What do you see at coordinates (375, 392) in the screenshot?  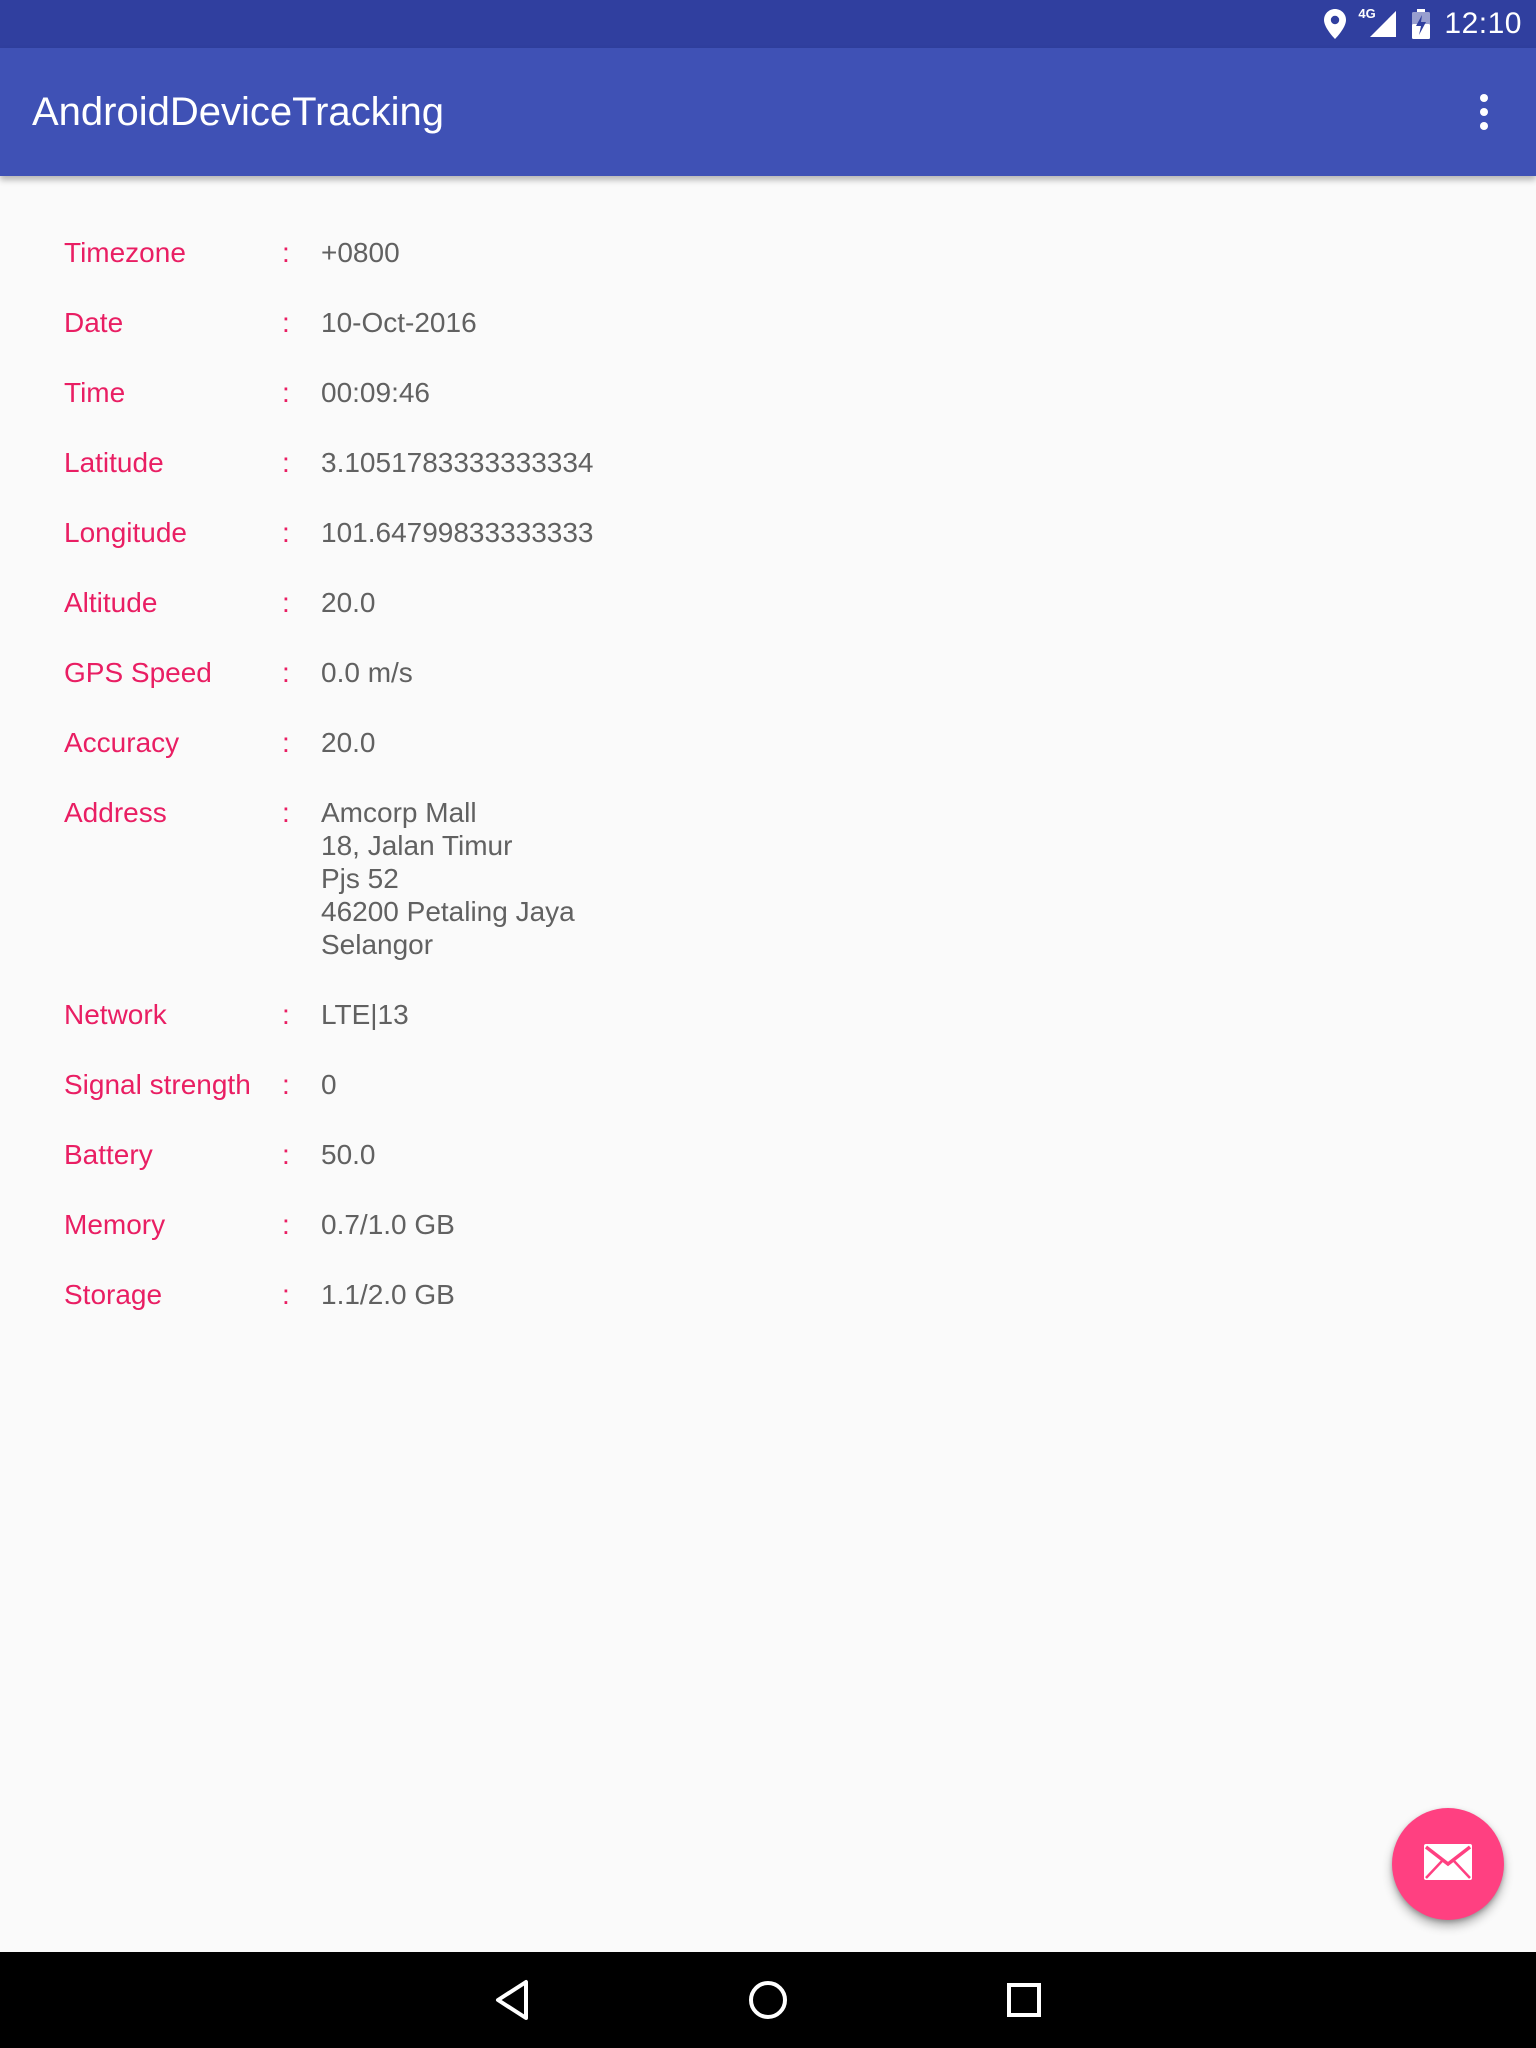 I see `info-value: 00:09:46` at bounding box center [375, 392].